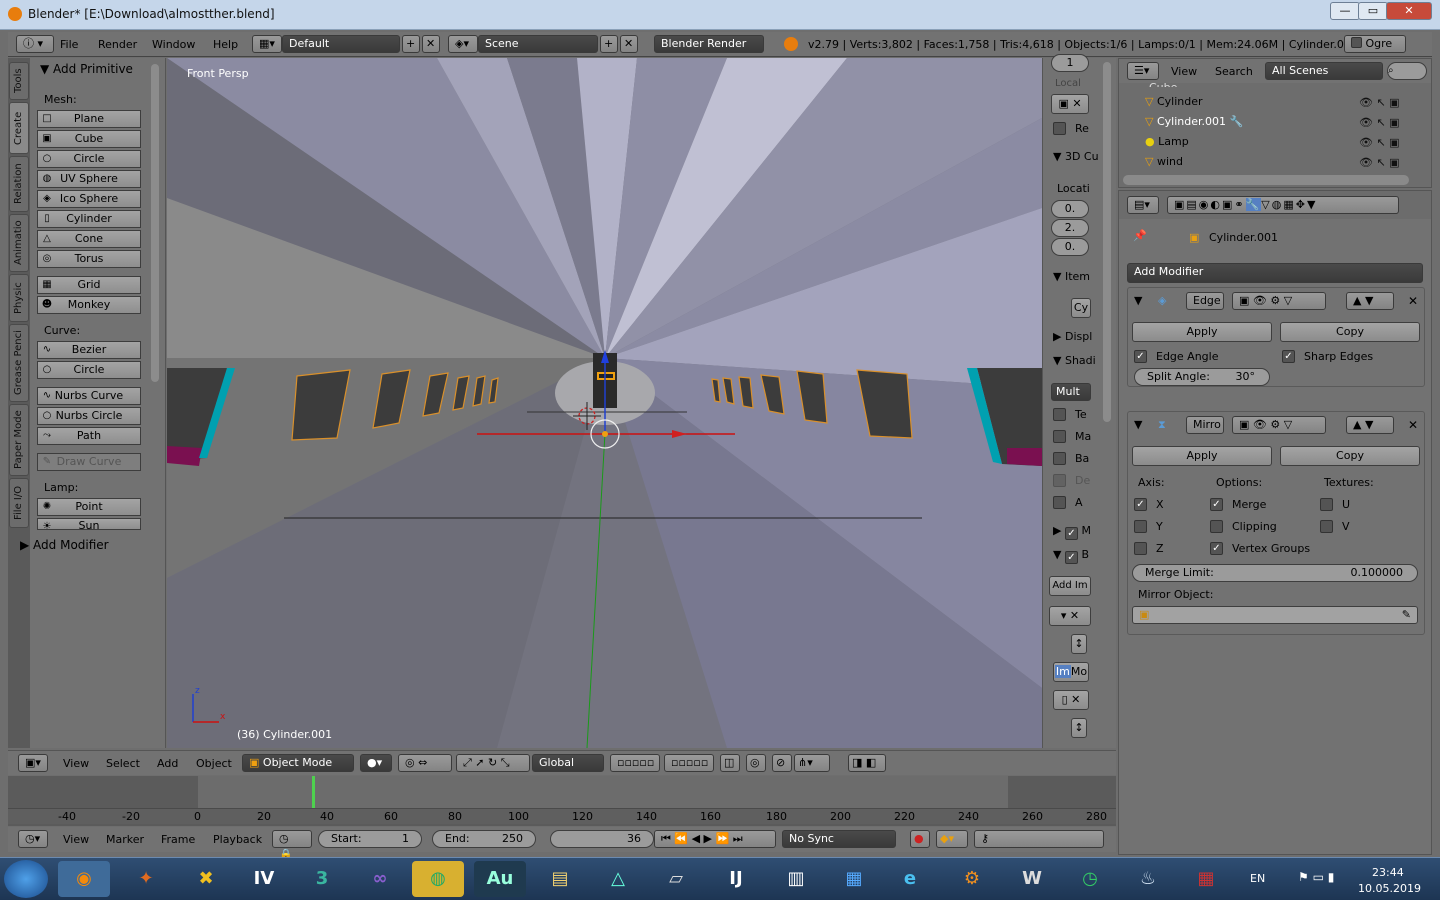 This screenshot has height=900, width=1440. Describe the element at coordinates (1265, 141) in the screenshot. I see `outliner-item-lamp: ● Lamp` at that location.